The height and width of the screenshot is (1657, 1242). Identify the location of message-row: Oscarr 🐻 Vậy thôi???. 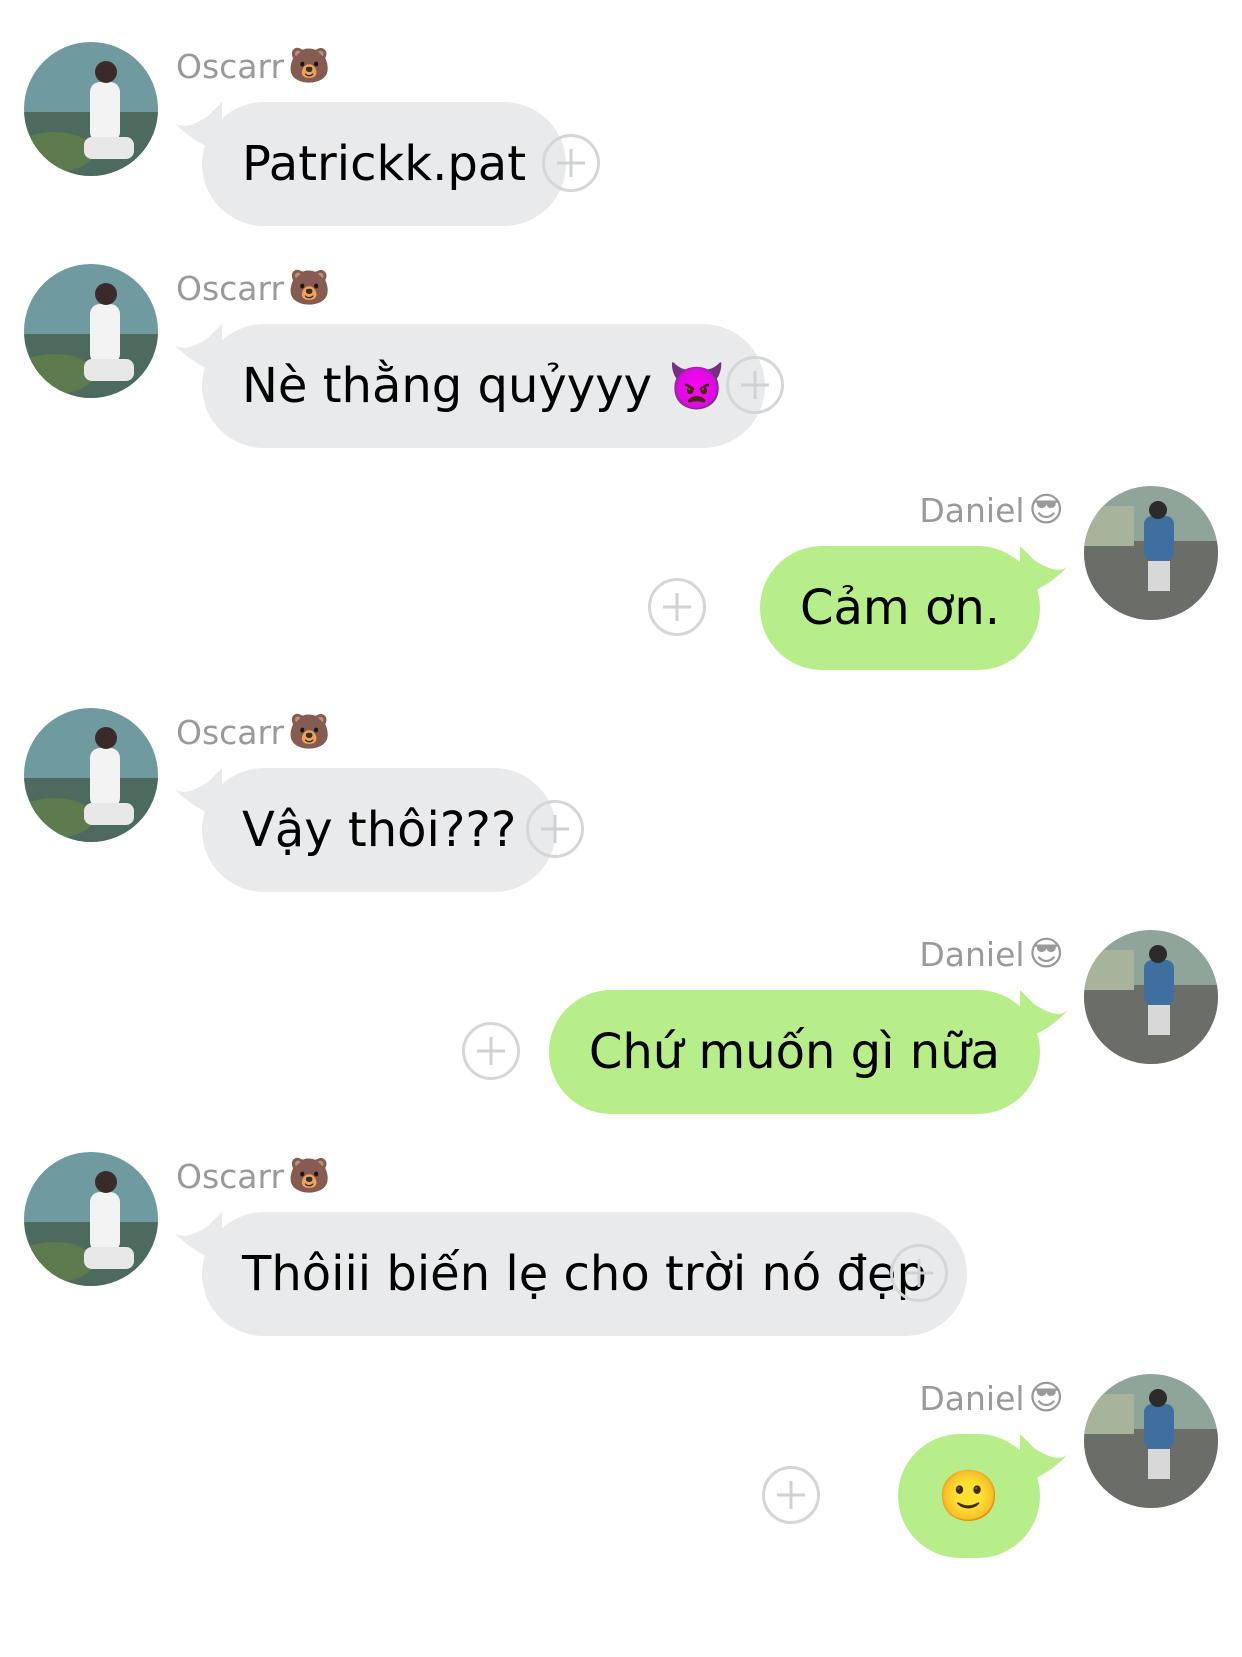
(621, 808).